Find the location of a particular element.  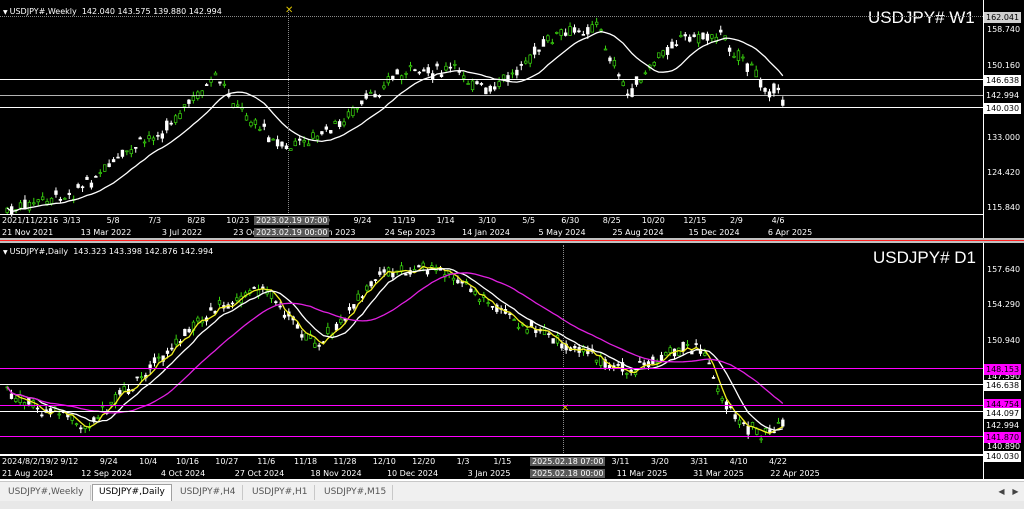

weekly-x-tick: 12/15 is located at coordinates (695, 220).